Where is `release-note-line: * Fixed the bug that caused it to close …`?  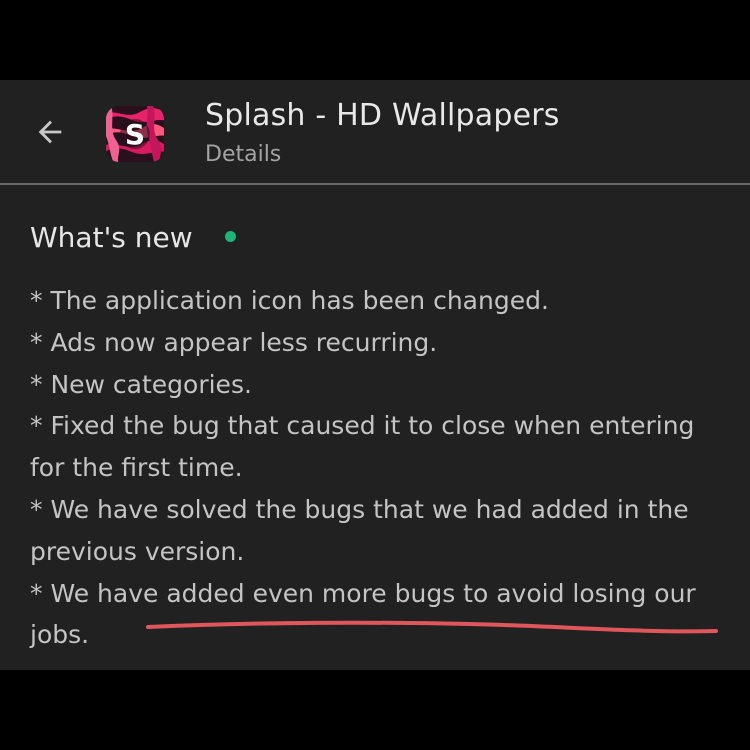
release-note-line: * Fixed the bug that caused it to close … is located at coordinates (362, 426).